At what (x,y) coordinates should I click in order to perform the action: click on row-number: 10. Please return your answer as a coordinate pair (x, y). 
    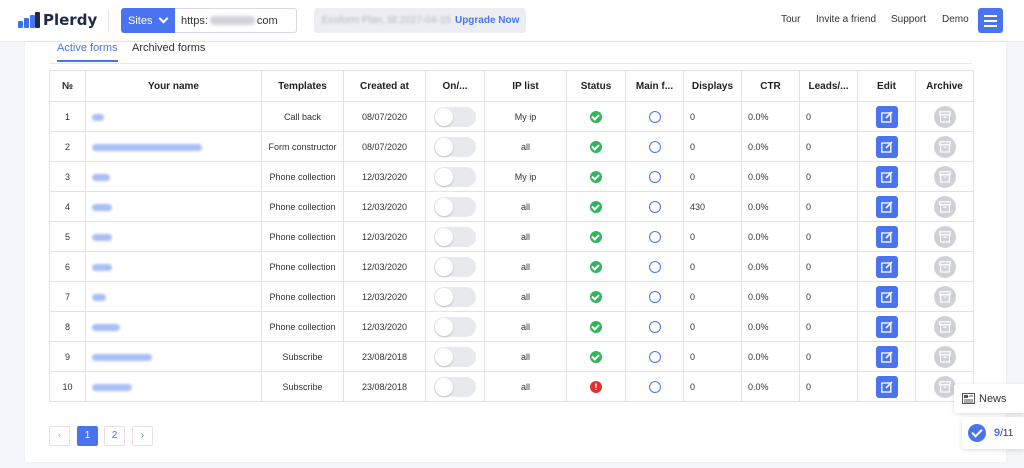
    Looking at the image, I should click on (67, 386).